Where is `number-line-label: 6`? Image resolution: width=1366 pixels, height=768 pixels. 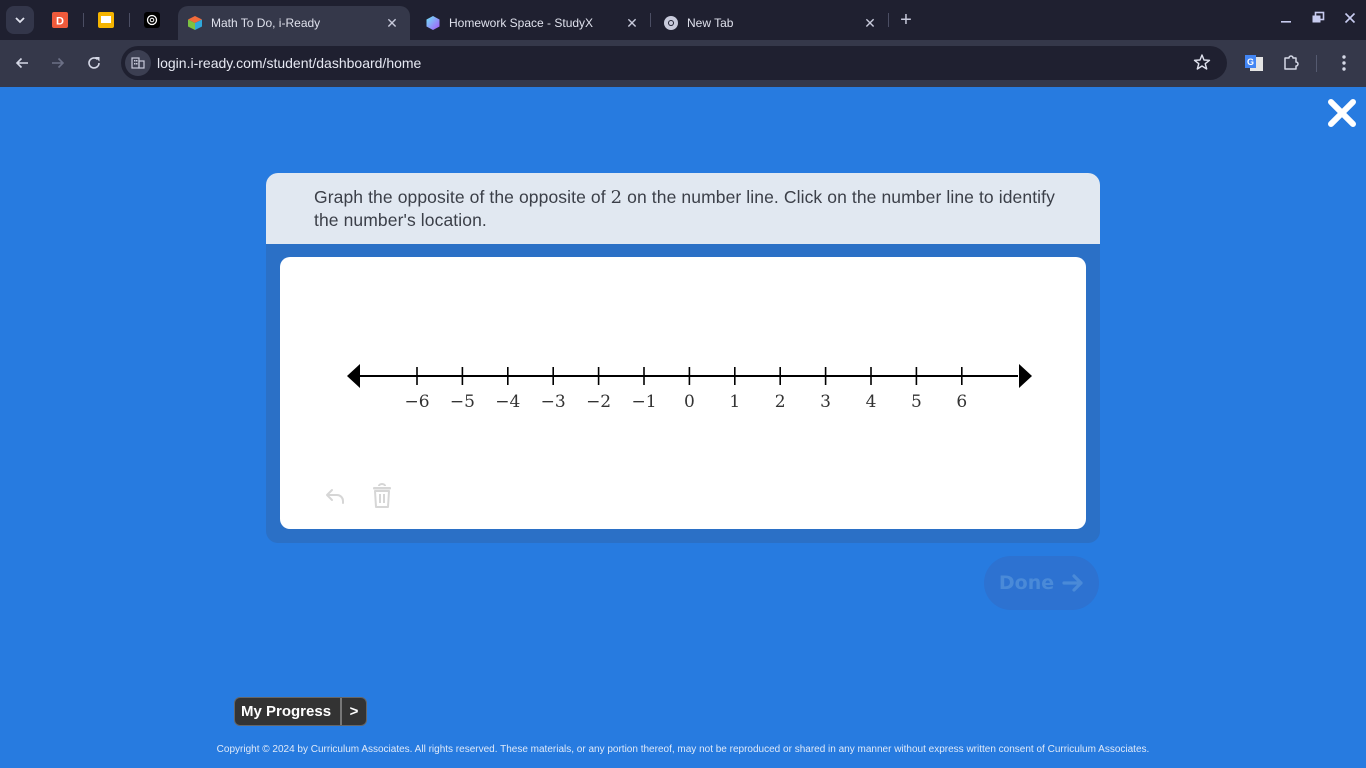
number-line-label: 6 is located at coordinates (961, 402).